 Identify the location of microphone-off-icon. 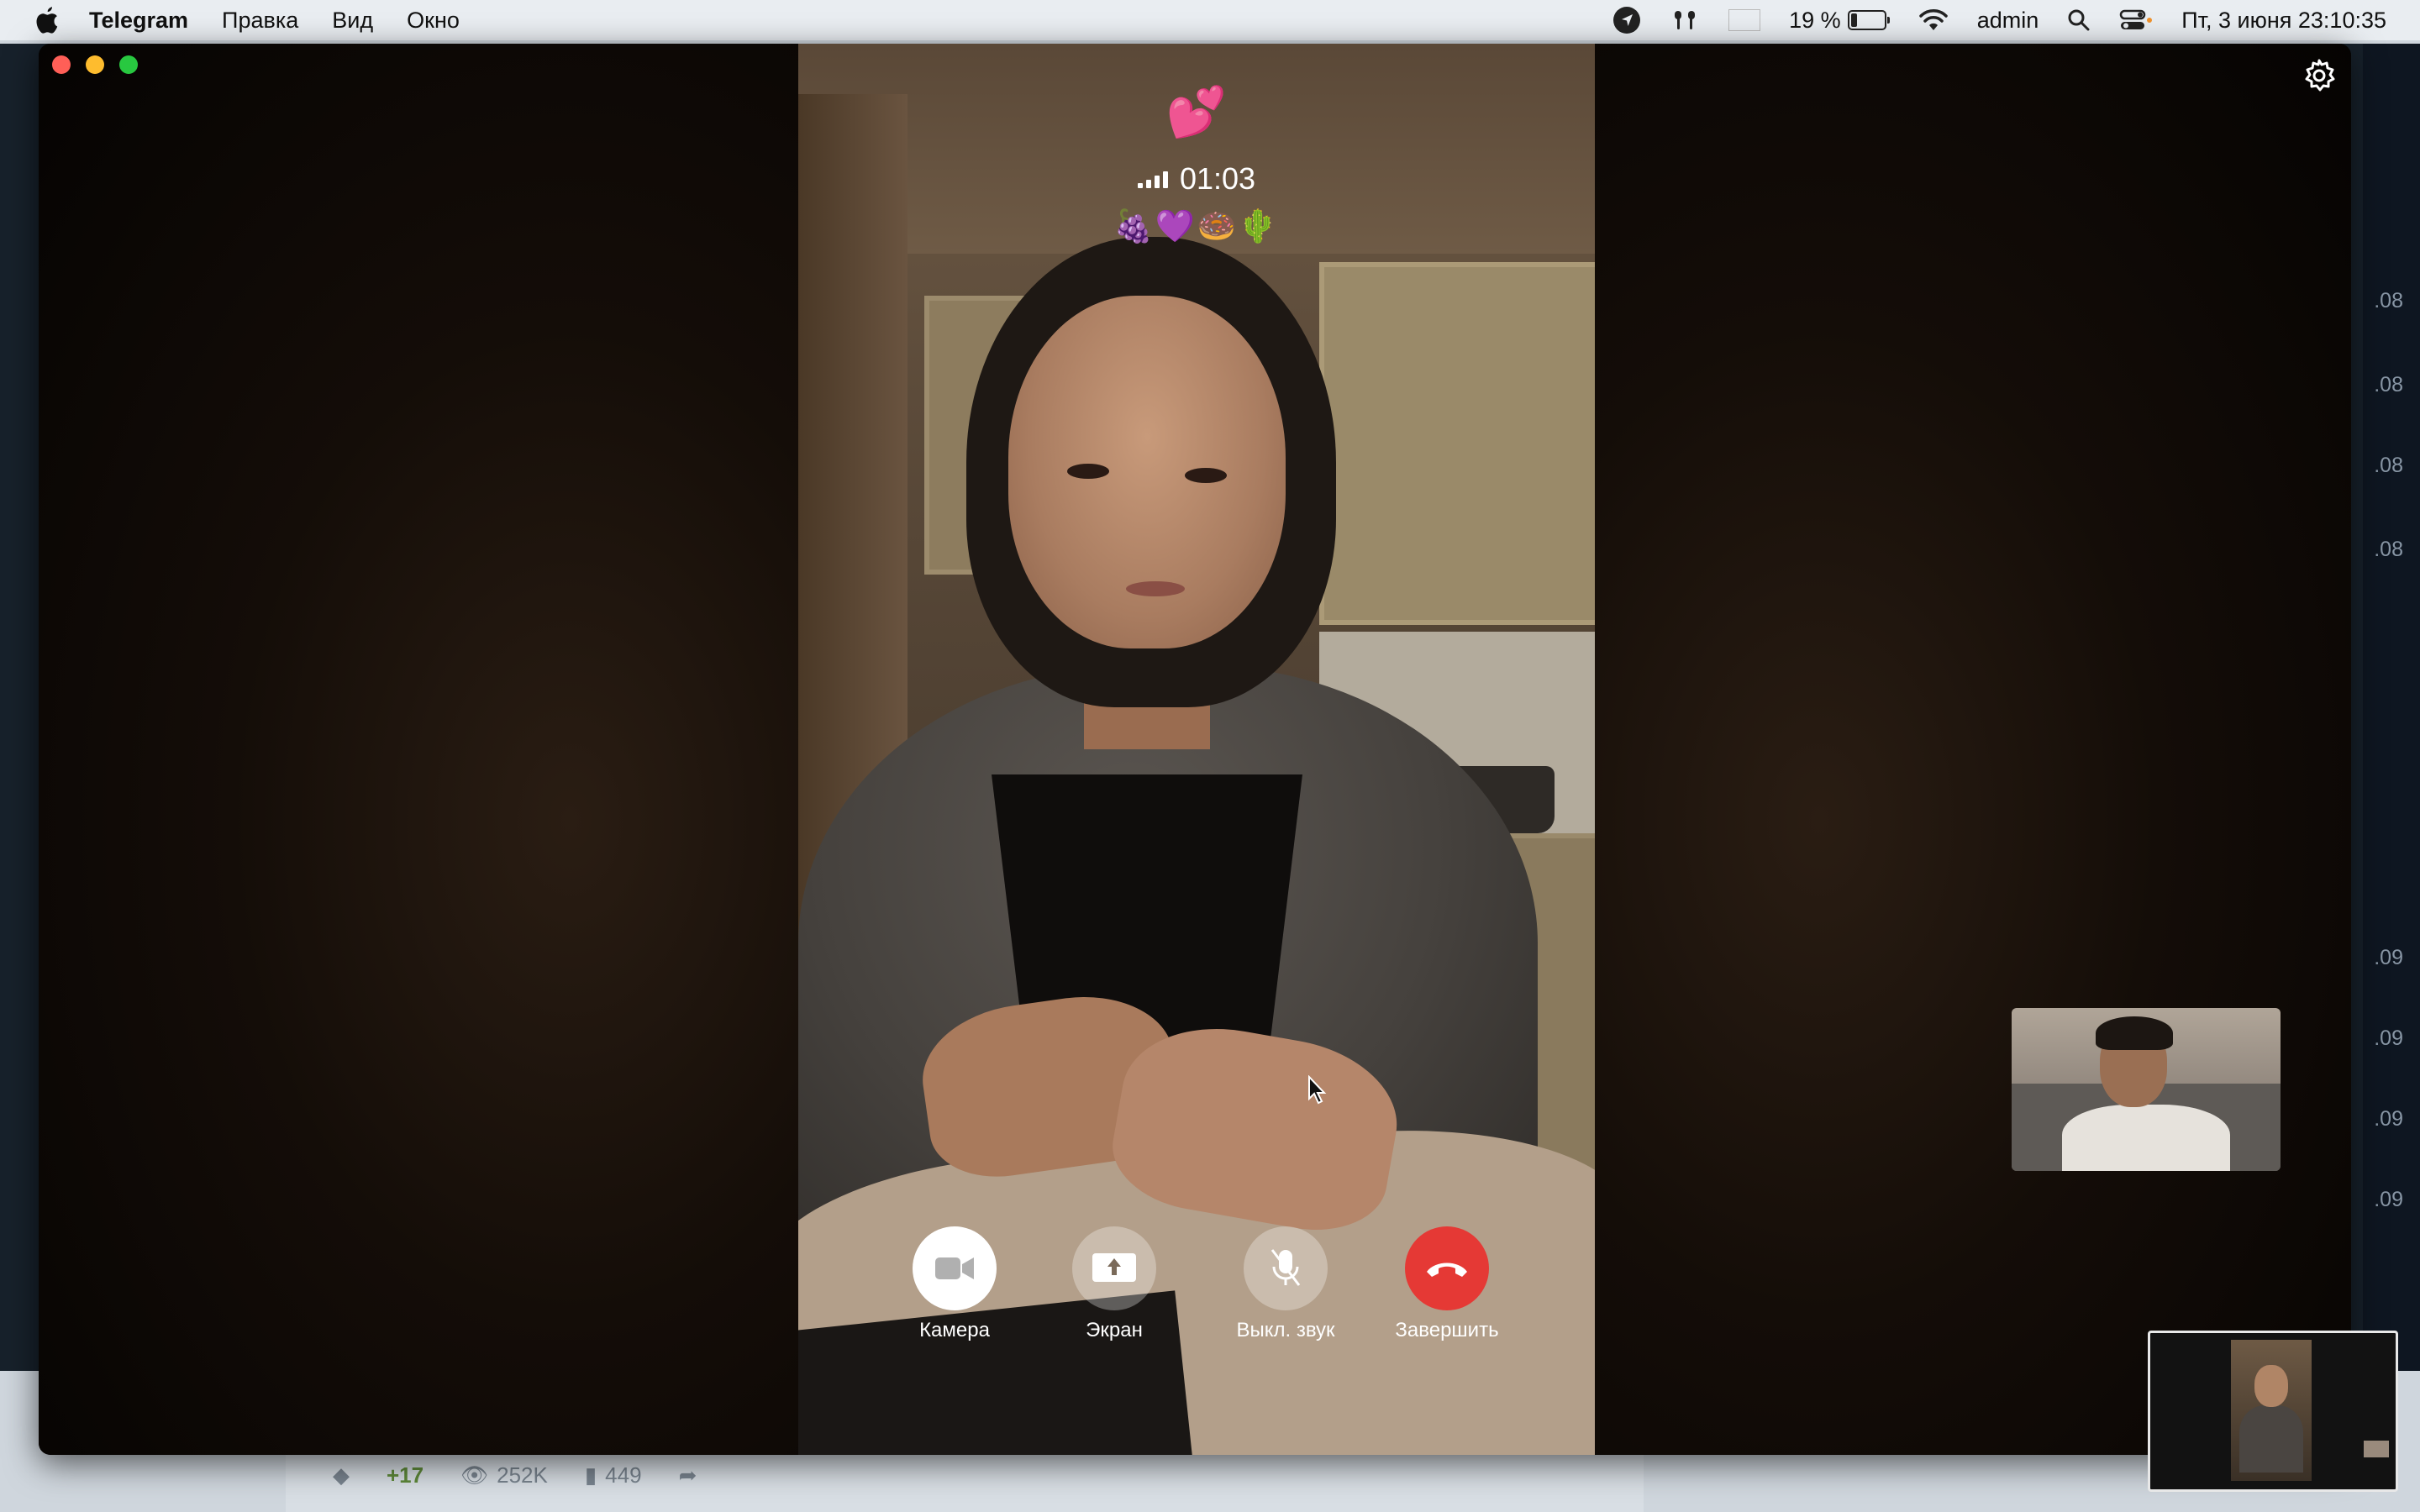
(1286, 1267).